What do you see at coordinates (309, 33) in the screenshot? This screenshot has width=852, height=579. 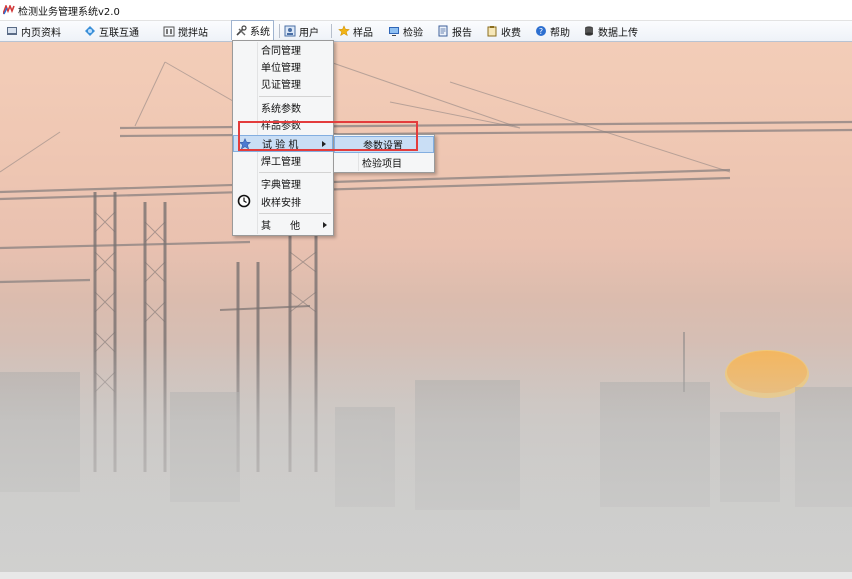 I see `menu-label: 用户` at bounding box center [309, 33].